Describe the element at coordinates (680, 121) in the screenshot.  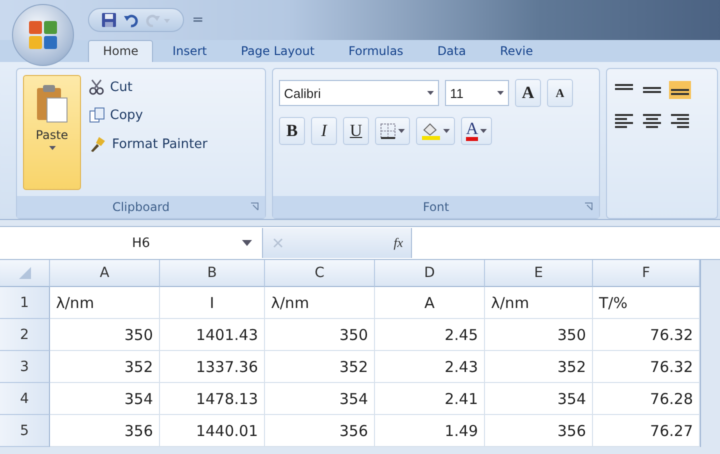
I see `align-right-icon` at that location.